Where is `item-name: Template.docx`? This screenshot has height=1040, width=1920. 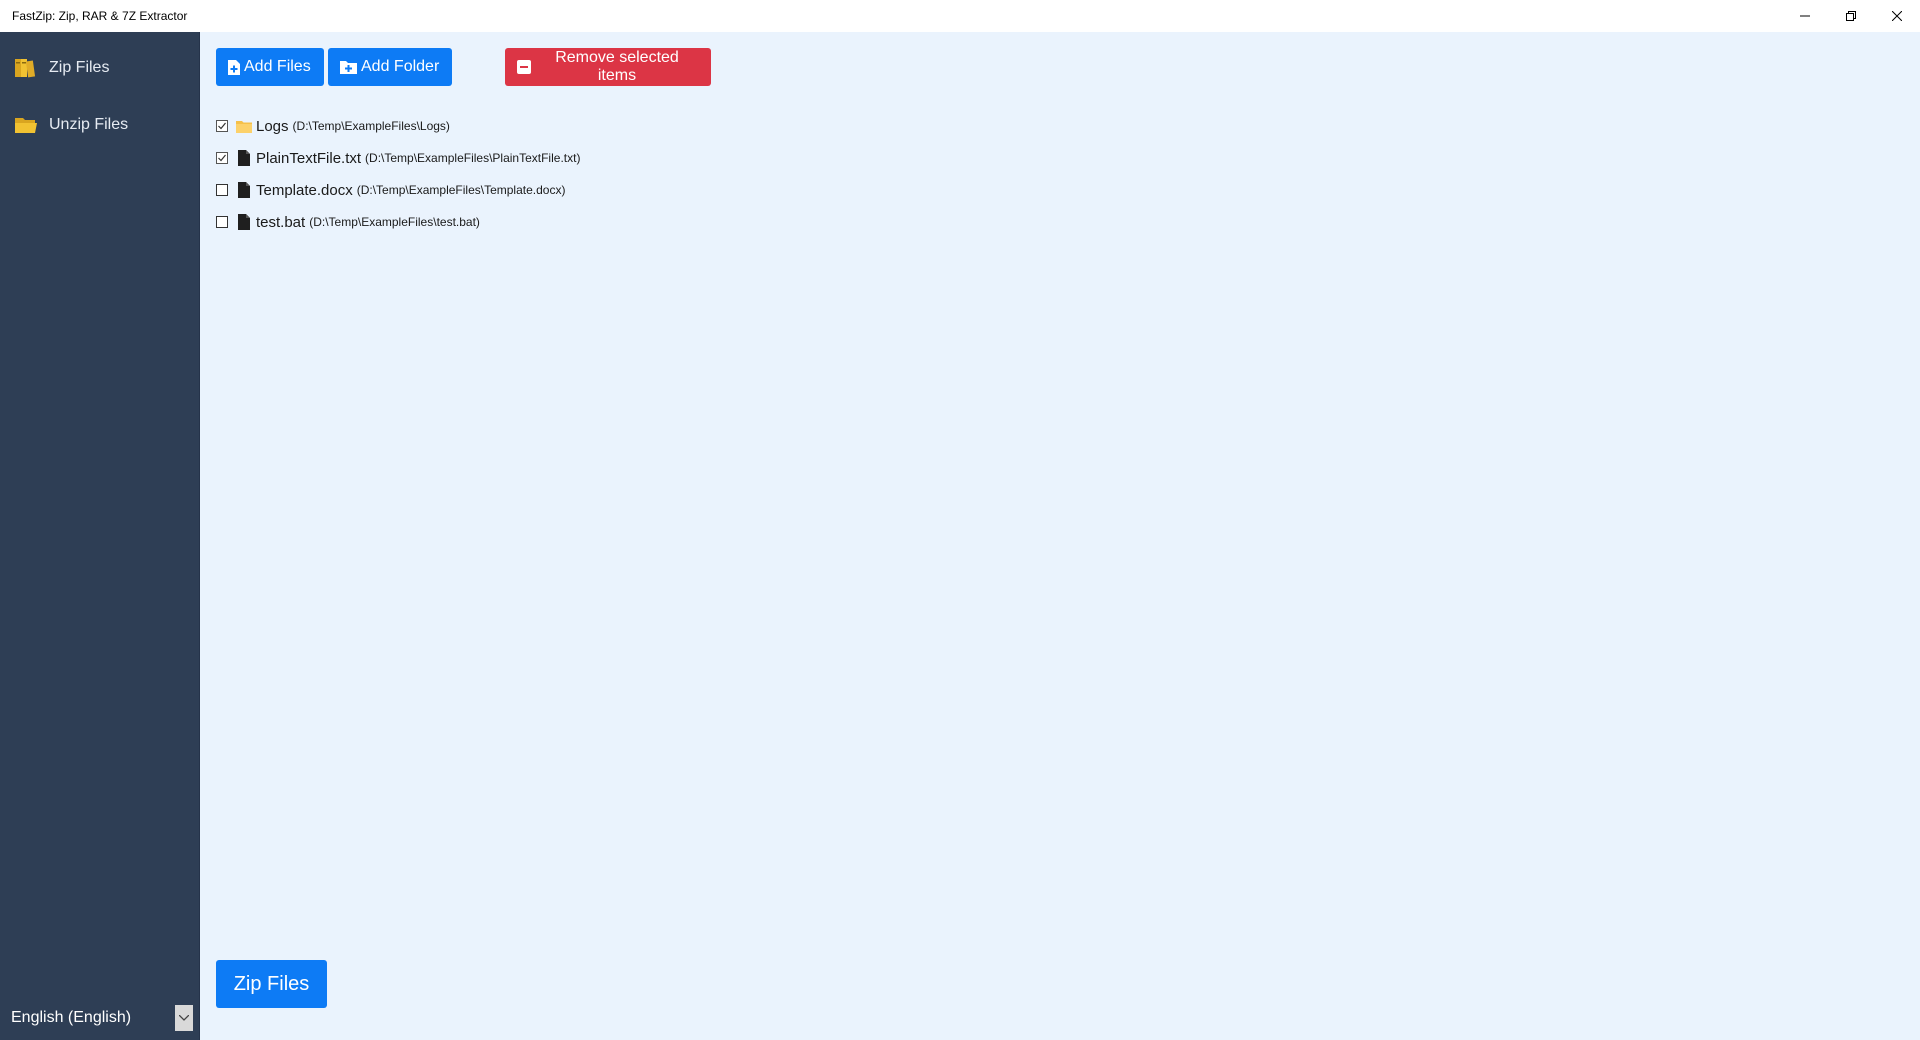
item-name: Template.docx is located at coordinates (304, 190).